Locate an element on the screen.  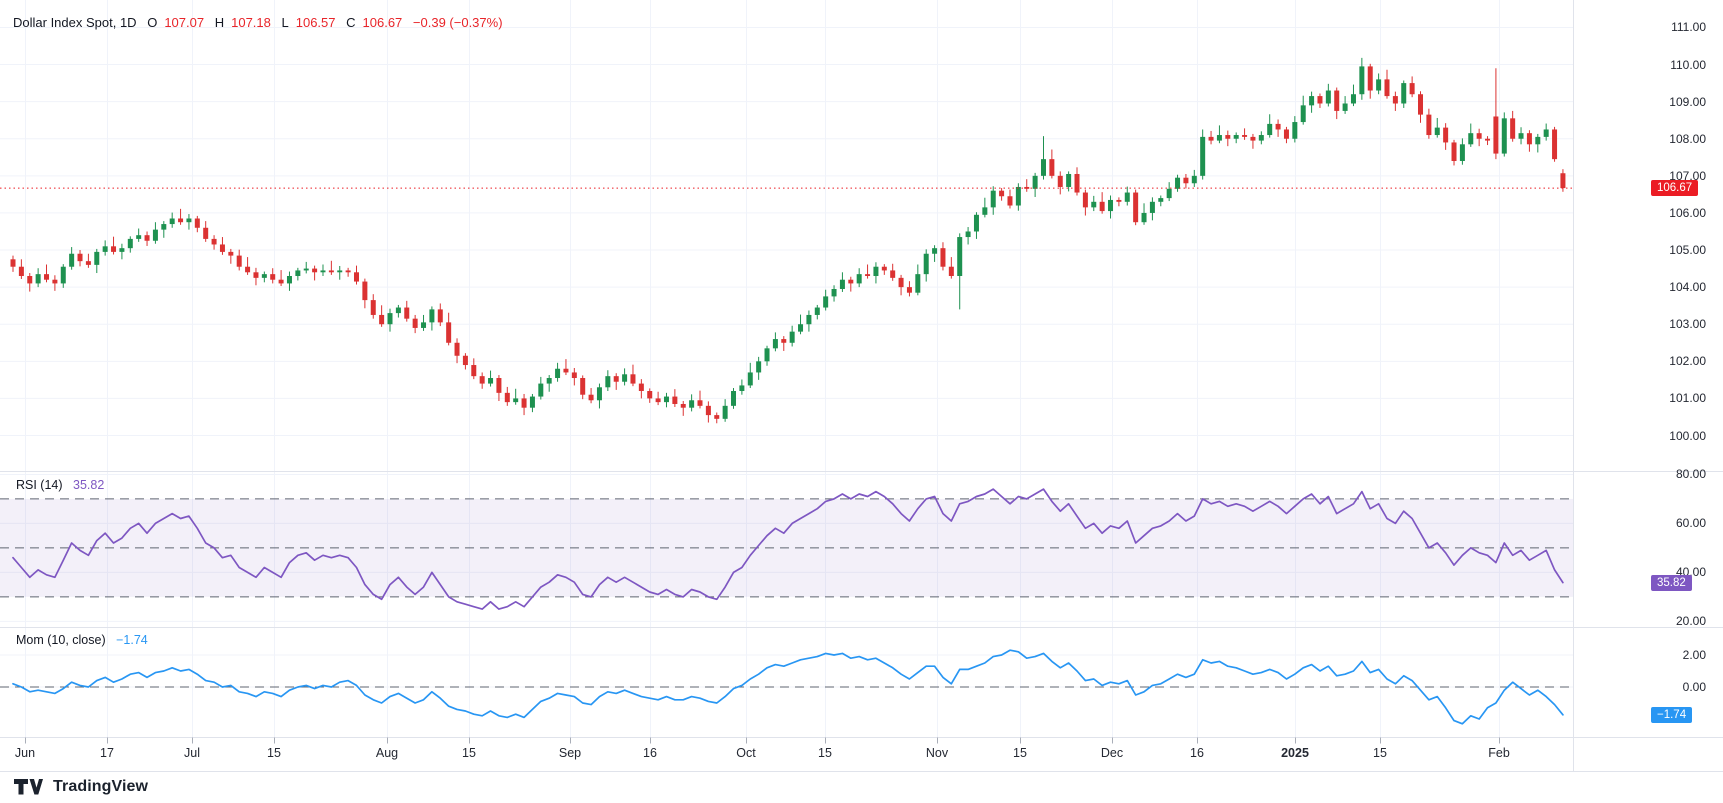
close-label: C is located at coordinates (351, 22).